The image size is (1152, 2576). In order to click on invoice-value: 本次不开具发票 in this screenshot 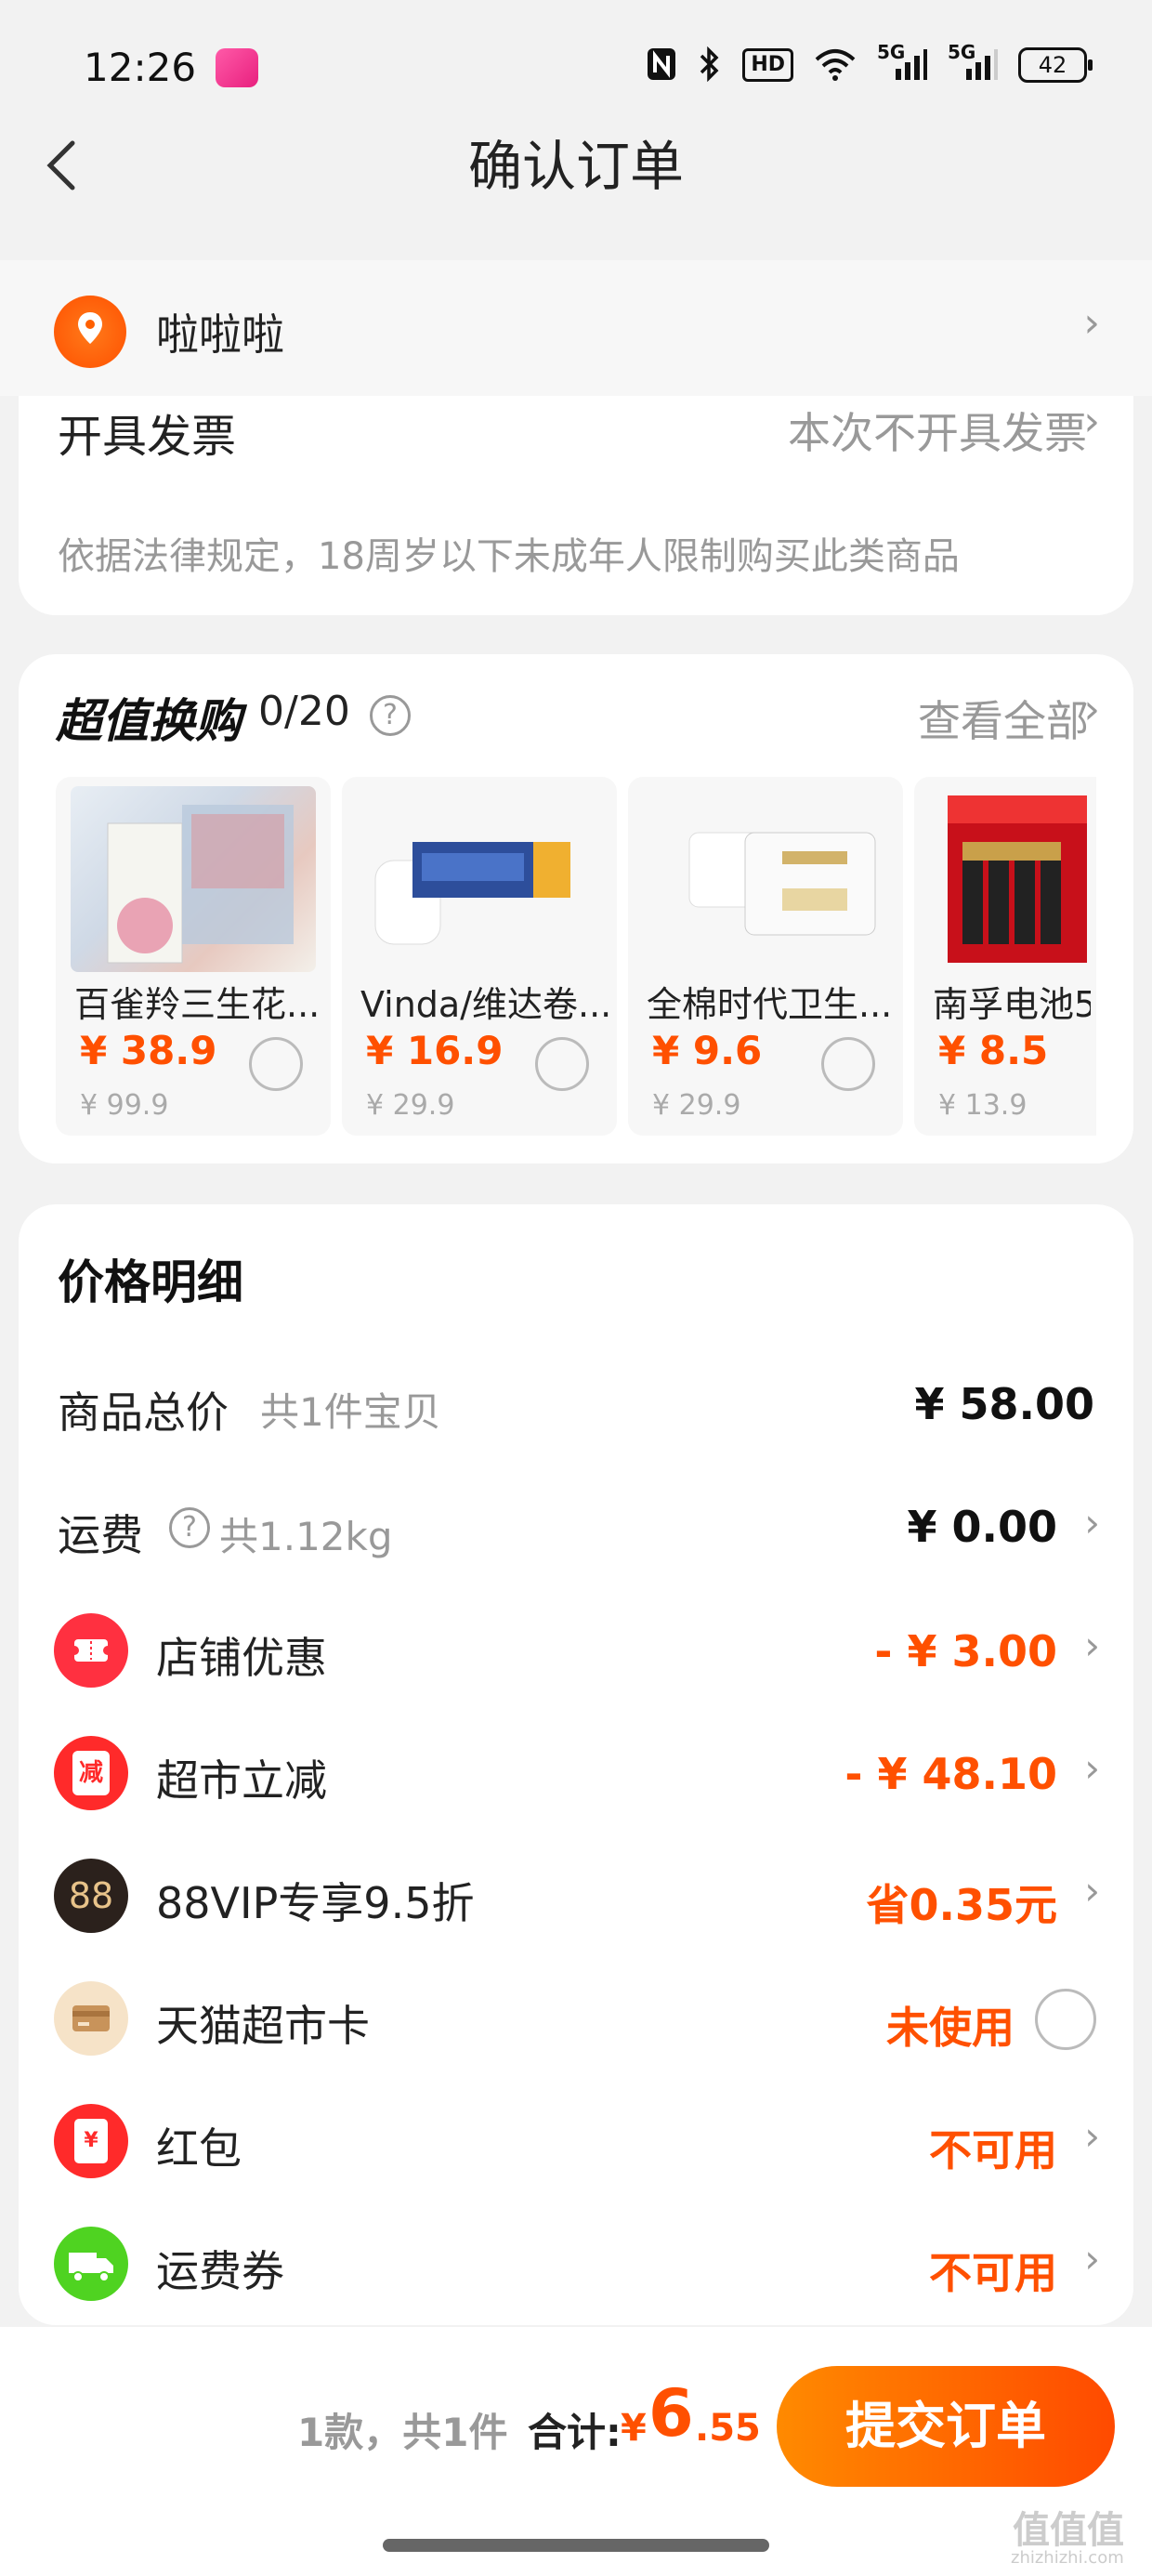, I will do `click(937, 430)`.